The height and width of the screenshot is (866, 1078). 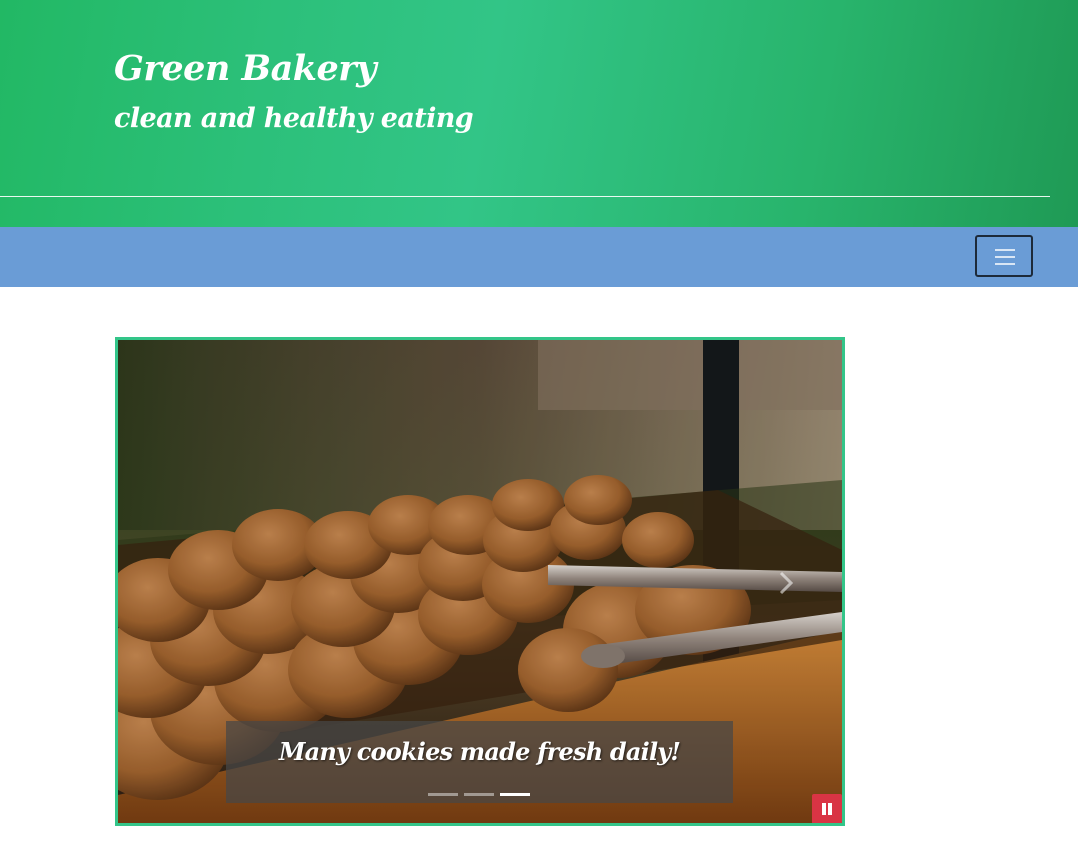 I want to click on carousel-indicators, so click(x=479, y=795).